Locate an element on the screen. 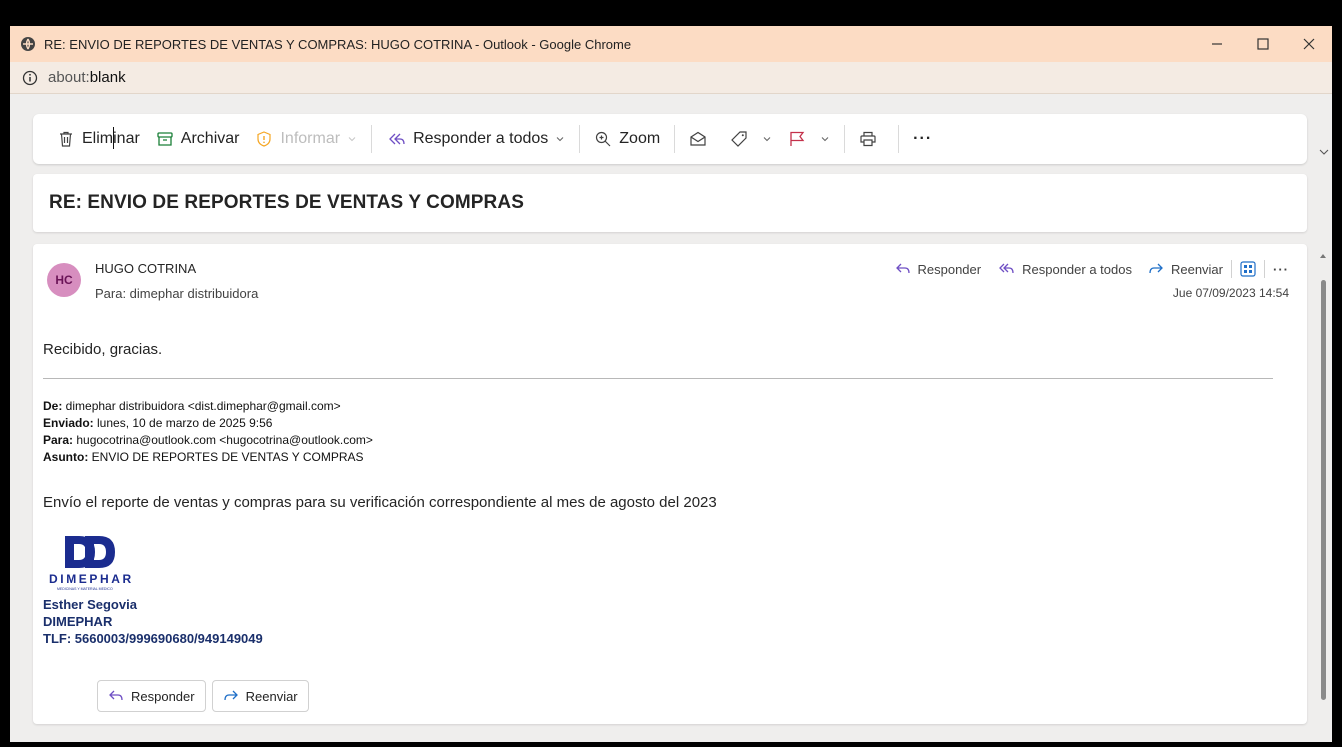 This screenshot has height=747, width=1342. apps-button is located at coordinates (1248, 269).